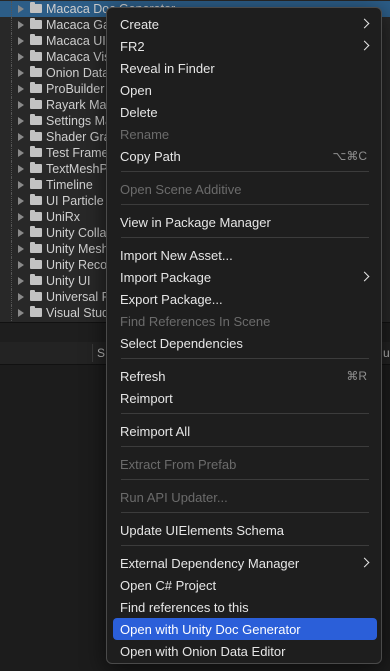 The height and width of the screenshot is (671, 390). I want to click on menu-item-find-references-in-scene: Find References In Scene, so click(245, 321).